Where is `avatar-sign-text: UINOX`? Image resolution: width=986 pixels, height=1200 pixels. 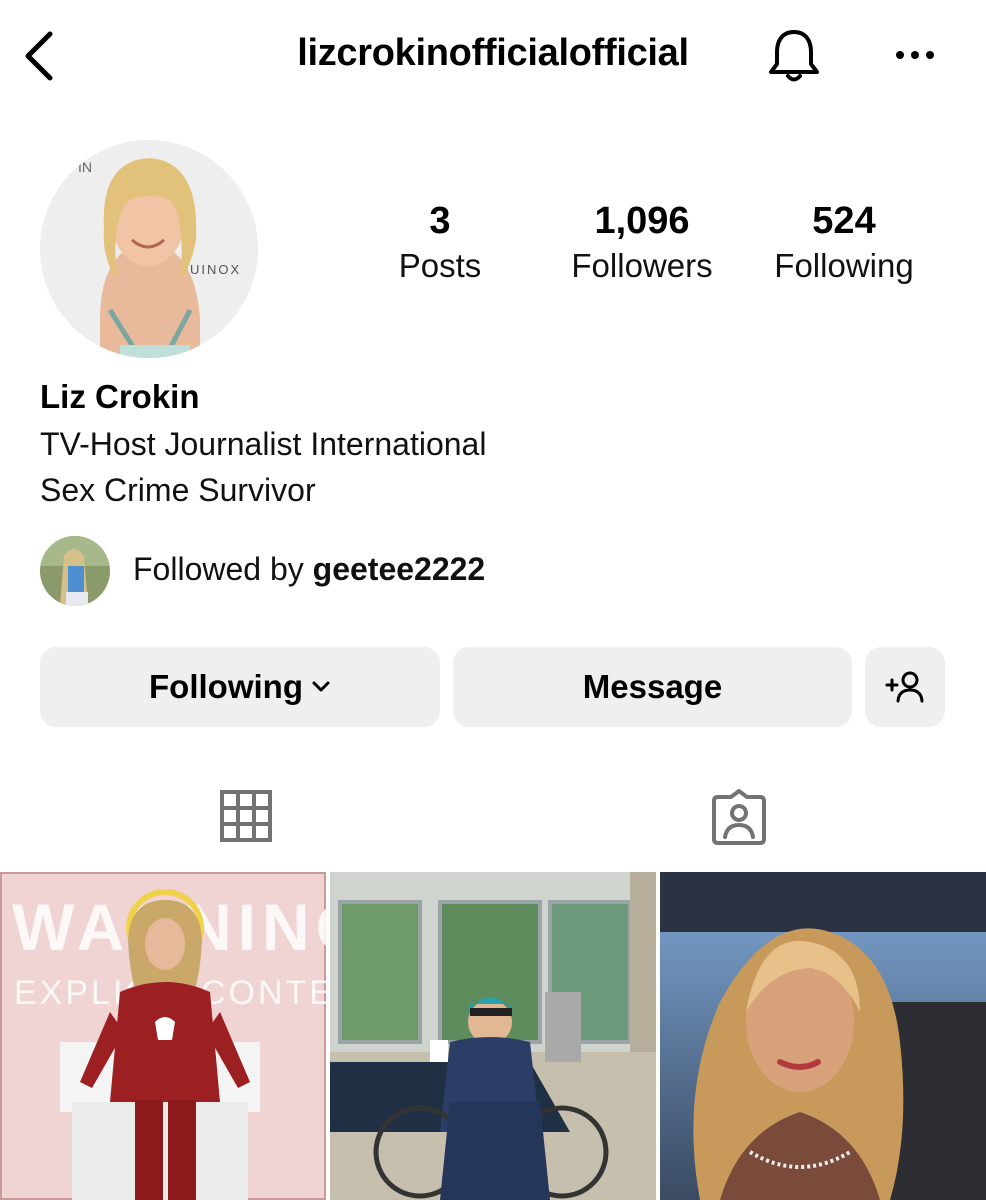 avatar-sign-text: UINOX is located at coordinates (215, 269).